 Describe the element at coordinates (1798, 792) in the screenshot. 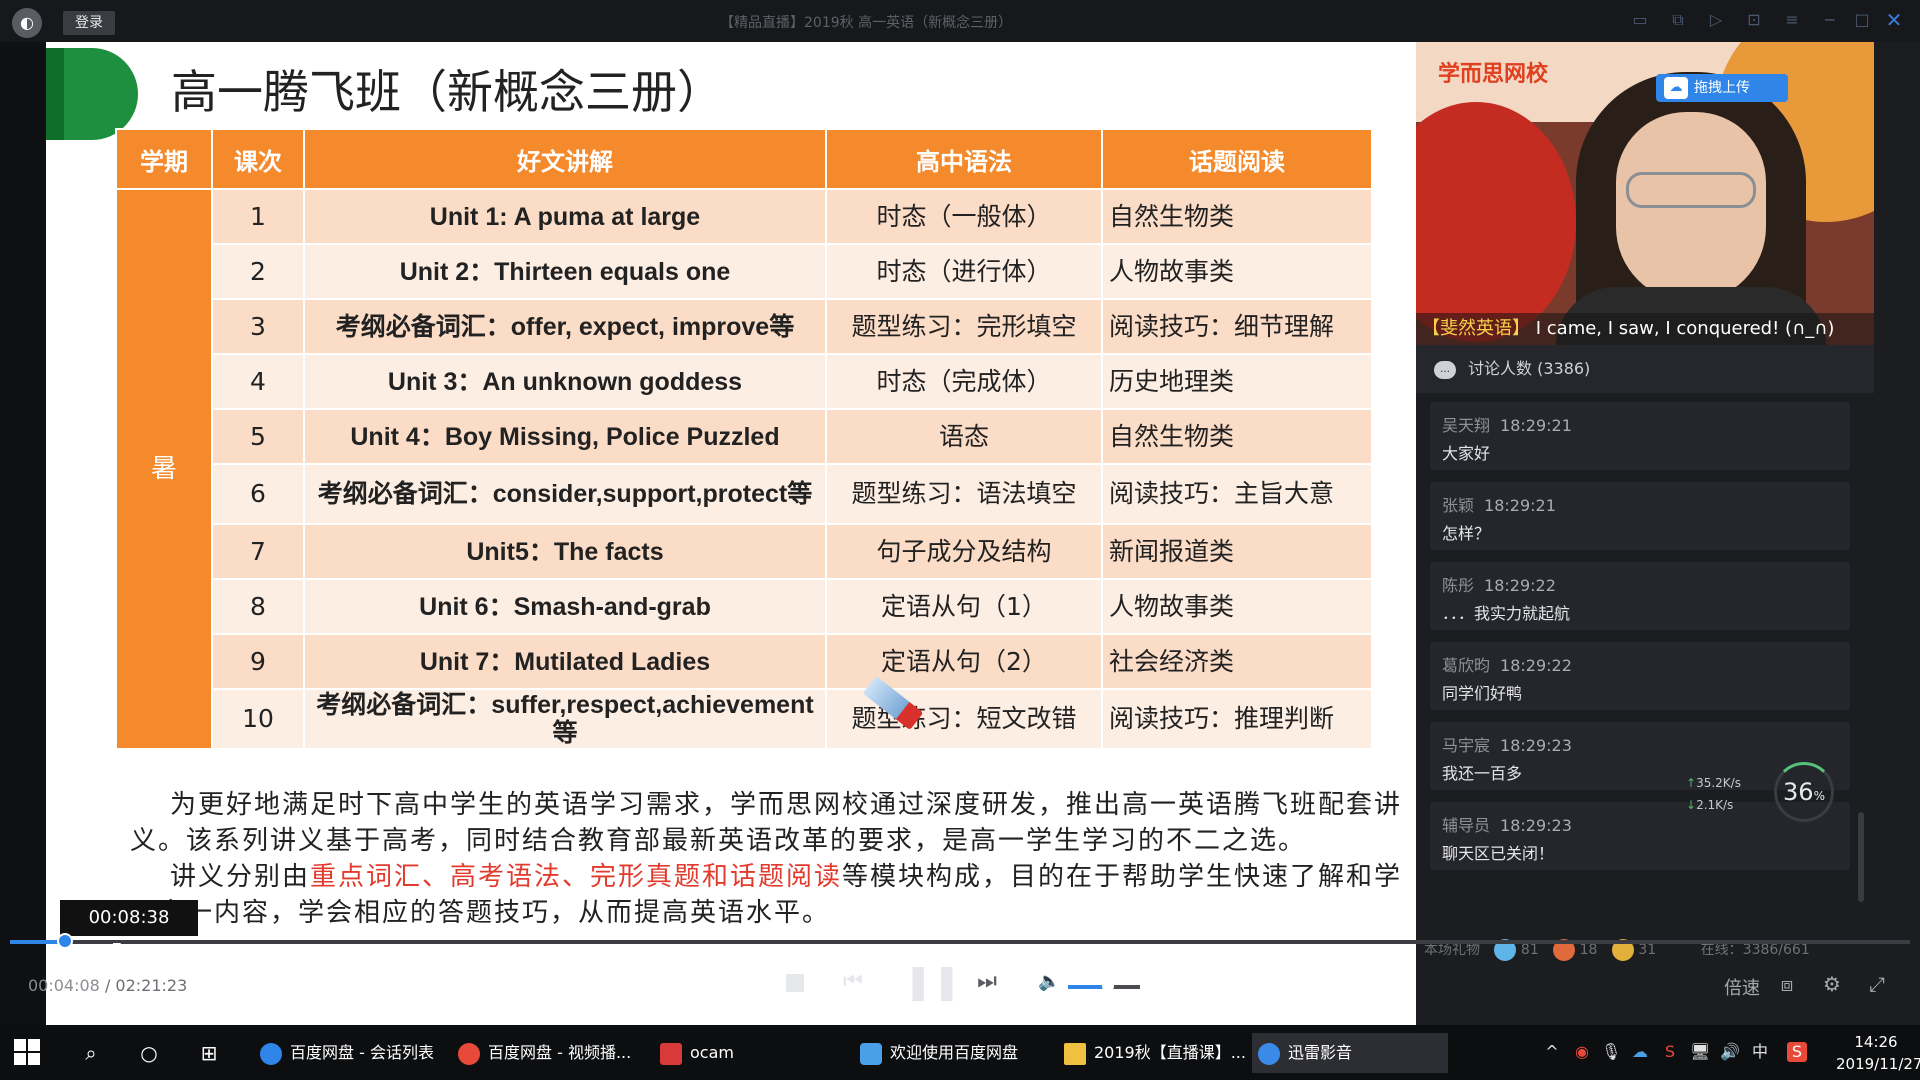

I see `cpu-usage-value: 36` at that location.